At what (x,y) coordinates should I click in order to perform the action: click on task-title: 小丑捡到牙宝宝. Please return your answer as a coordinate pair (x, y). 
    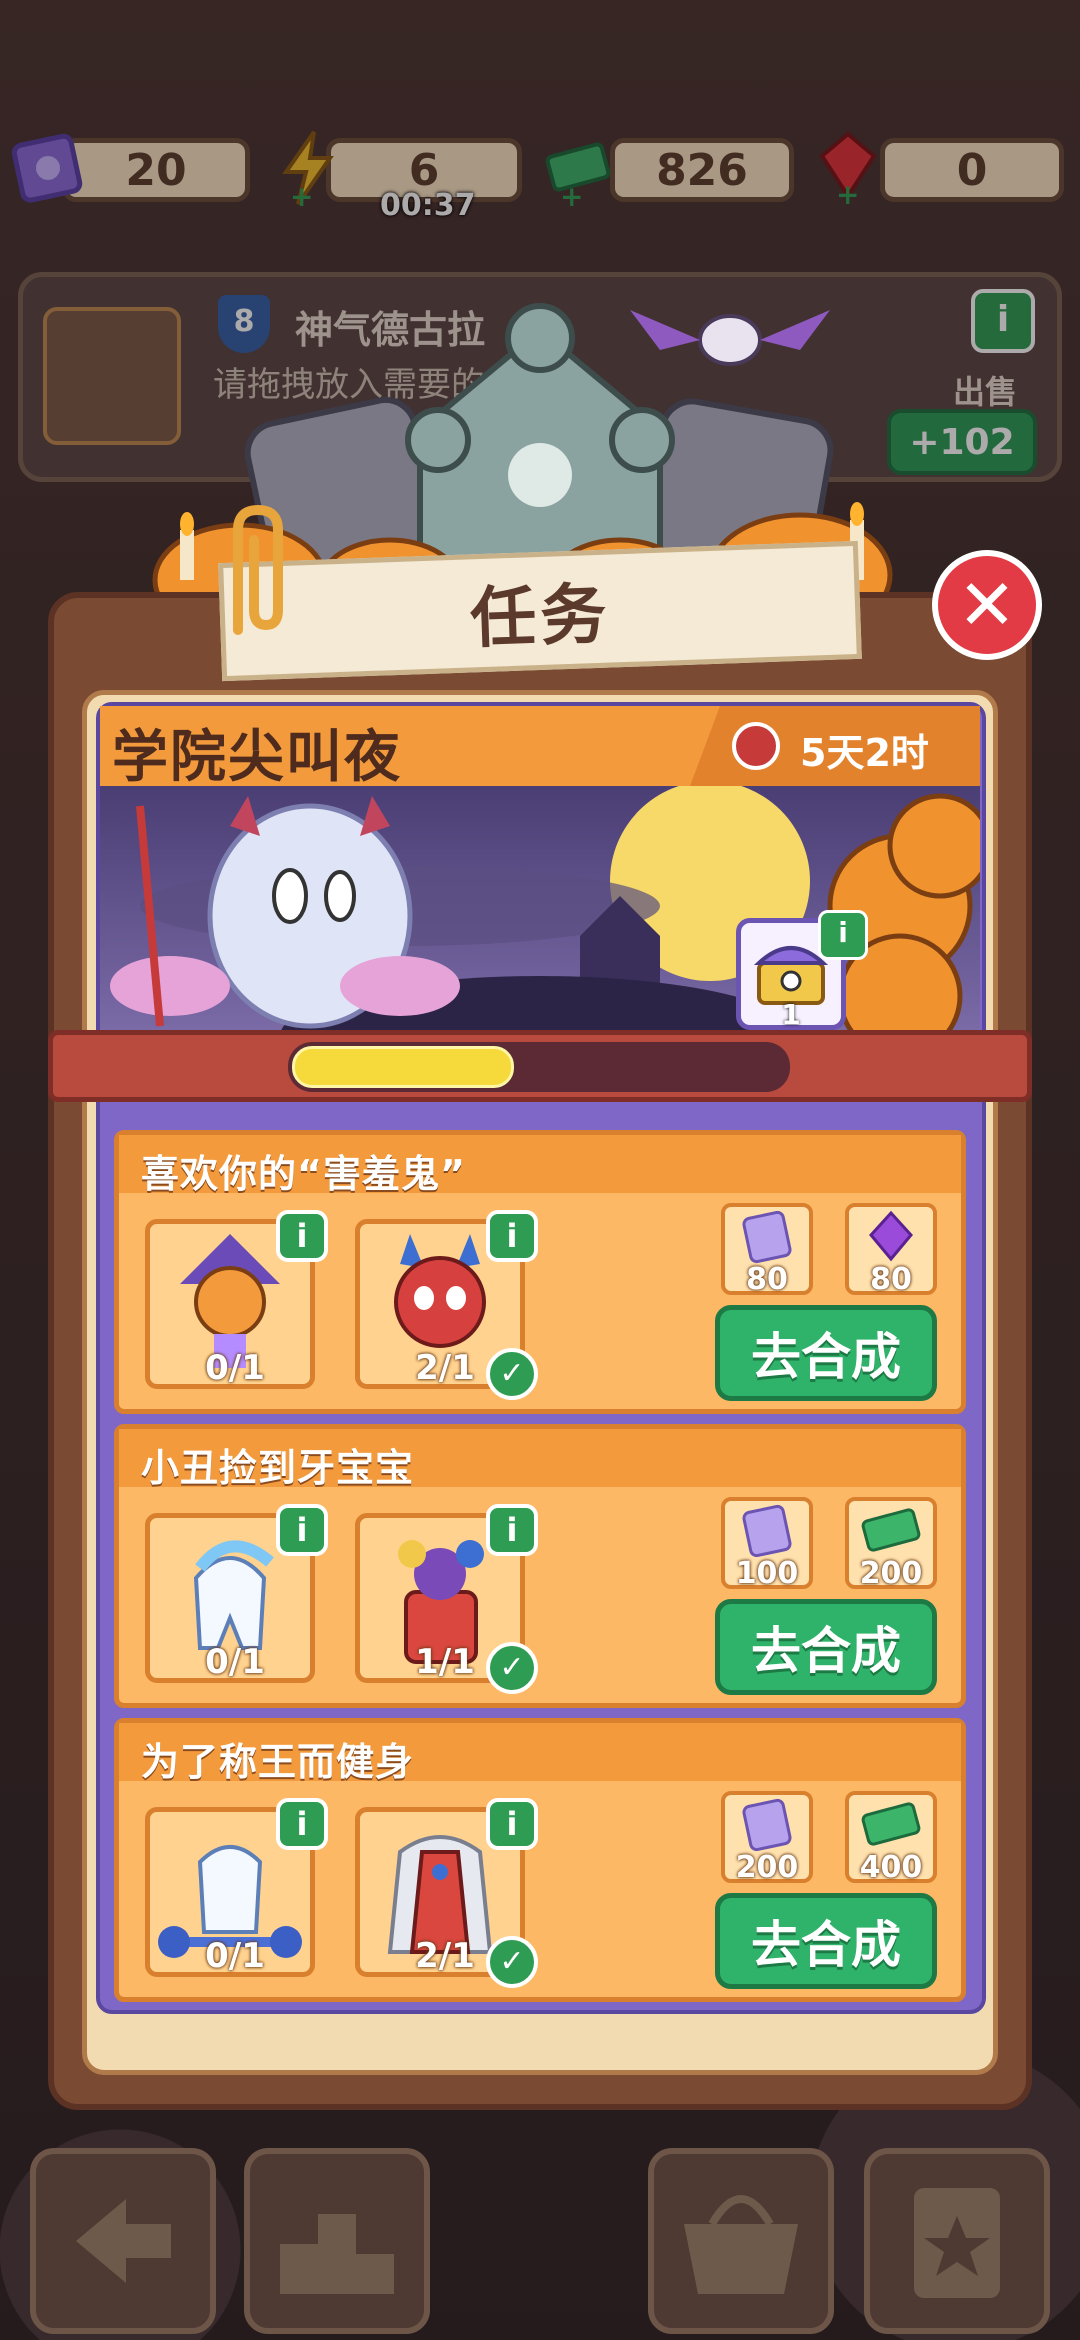
    Looking at the image, I should click on (278, 1468).